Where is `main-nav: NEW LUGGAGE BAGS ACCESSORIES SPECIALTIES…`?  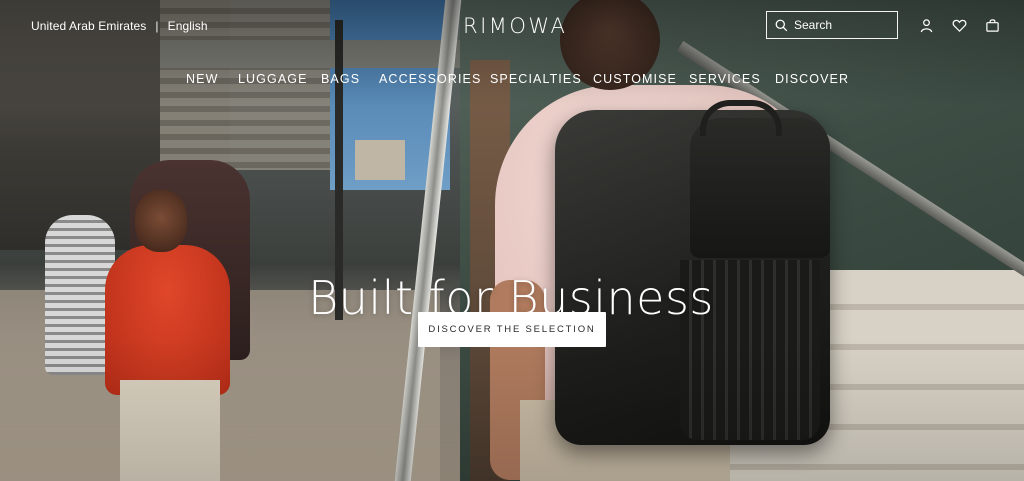 main-nav: NEW LUGGAGE BAGS ACCESSORIES SPECIALTIES… is located at coordinates (512, 82).